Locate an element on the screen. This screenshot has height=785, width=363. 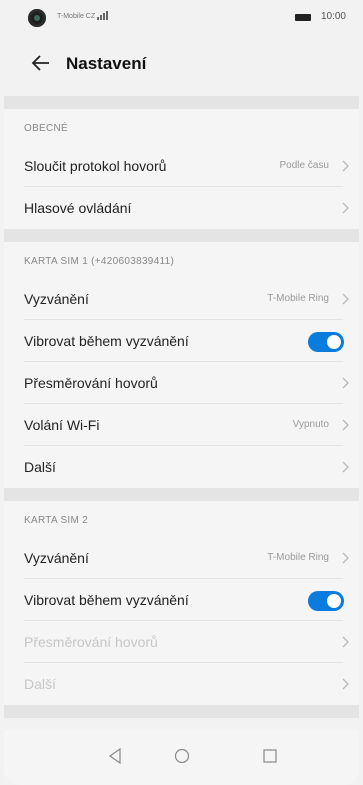
sim2-more-row: Další is located at coordinates (181, 684).